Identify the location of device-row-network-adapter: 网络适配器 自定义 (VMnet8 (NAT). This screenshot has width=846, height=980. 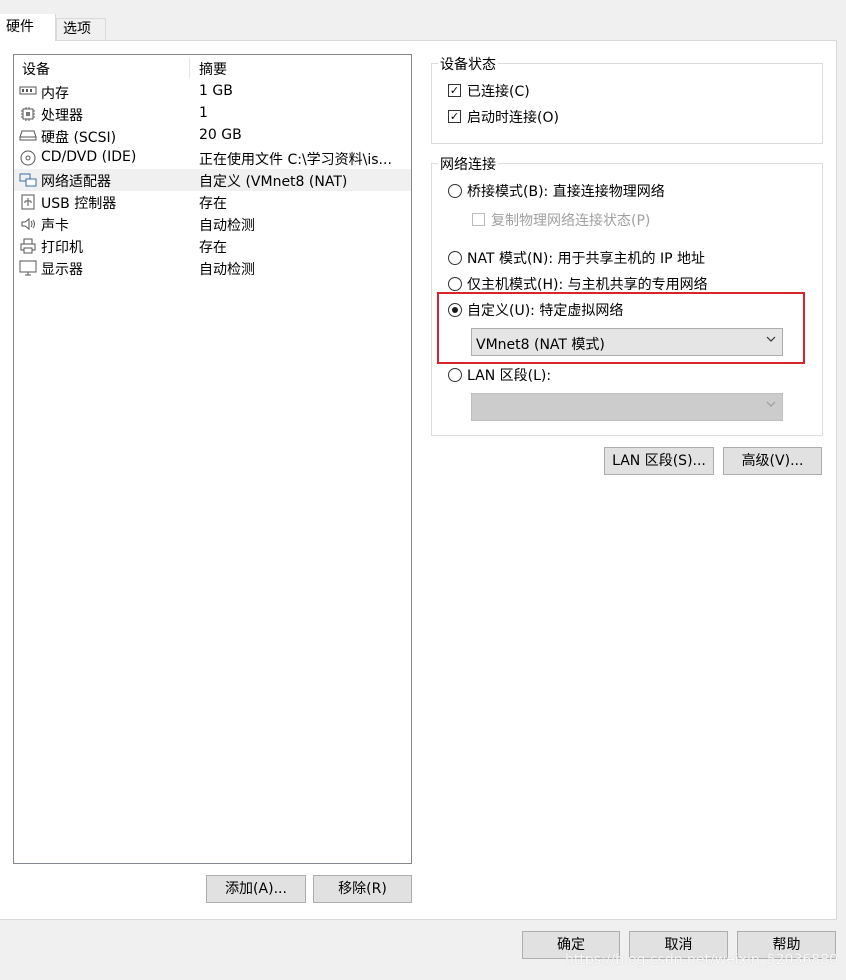
(212, 180).